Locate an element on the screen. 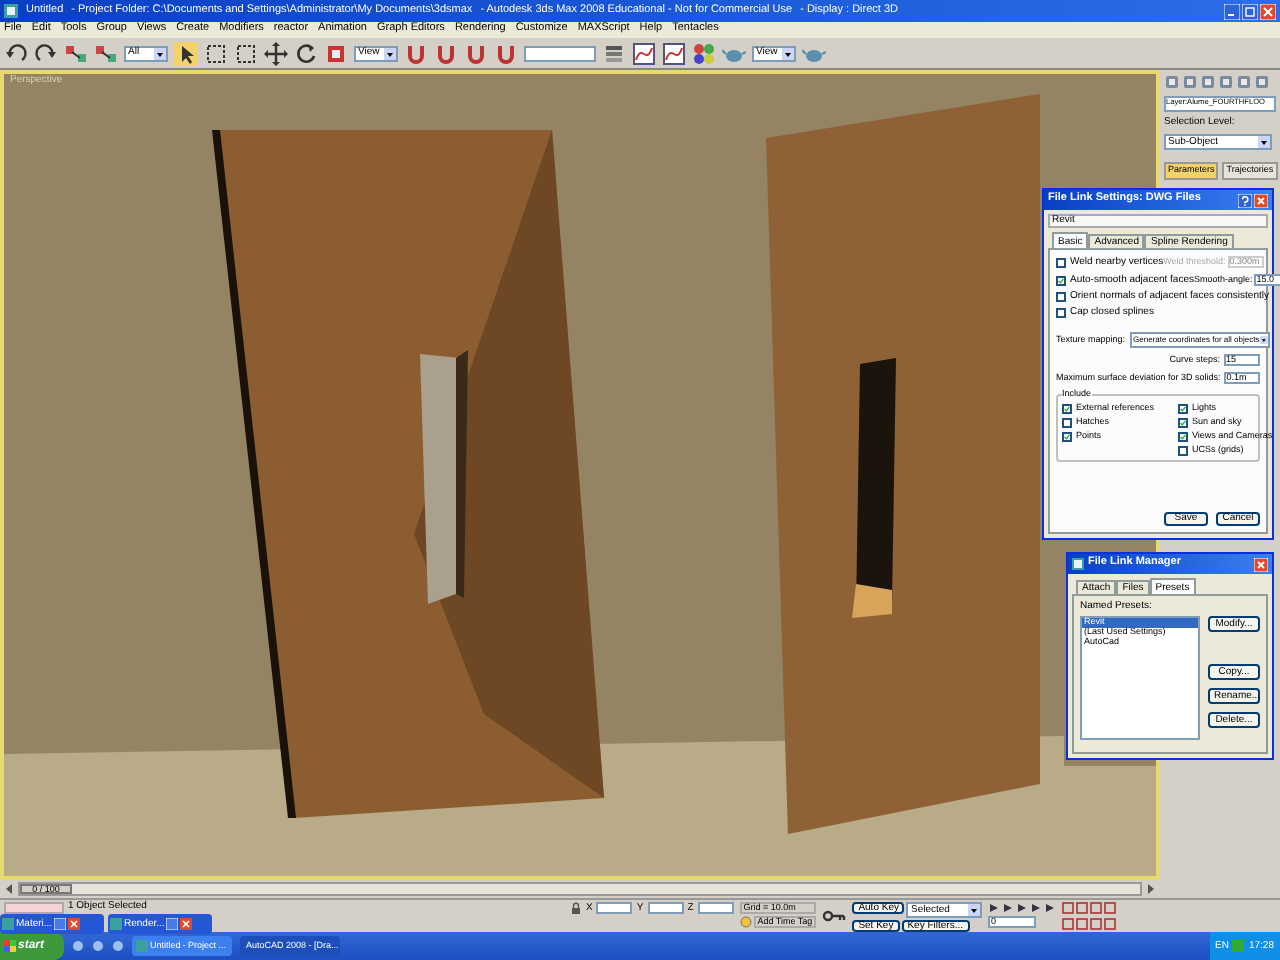  cursor-icon is located at coordinates (186, 53).